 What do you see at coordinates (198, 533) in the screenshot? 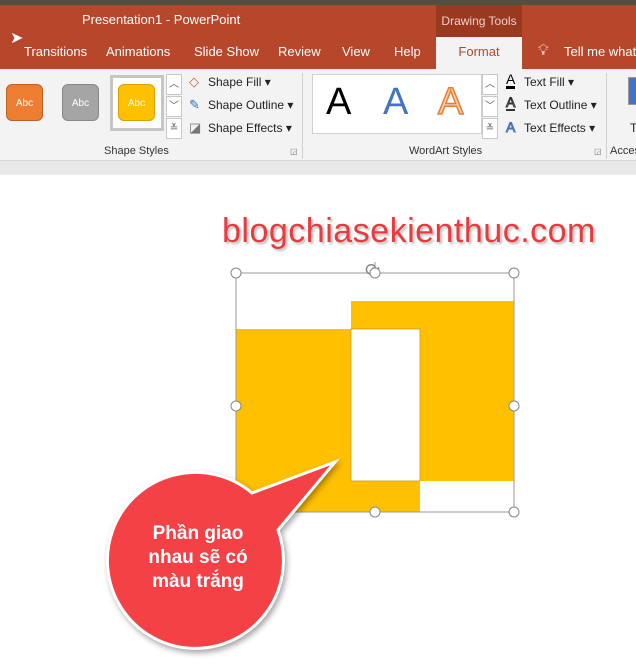
I see `callout-line: Phần giao` at bounding box center [198, 533].